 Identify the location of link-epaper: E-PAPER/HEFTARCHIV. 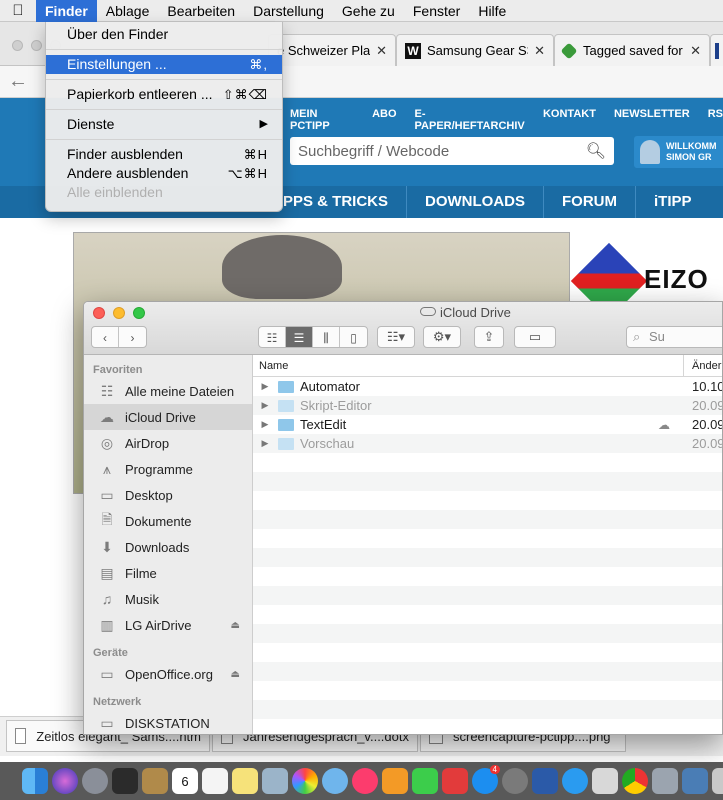
(470, 120).